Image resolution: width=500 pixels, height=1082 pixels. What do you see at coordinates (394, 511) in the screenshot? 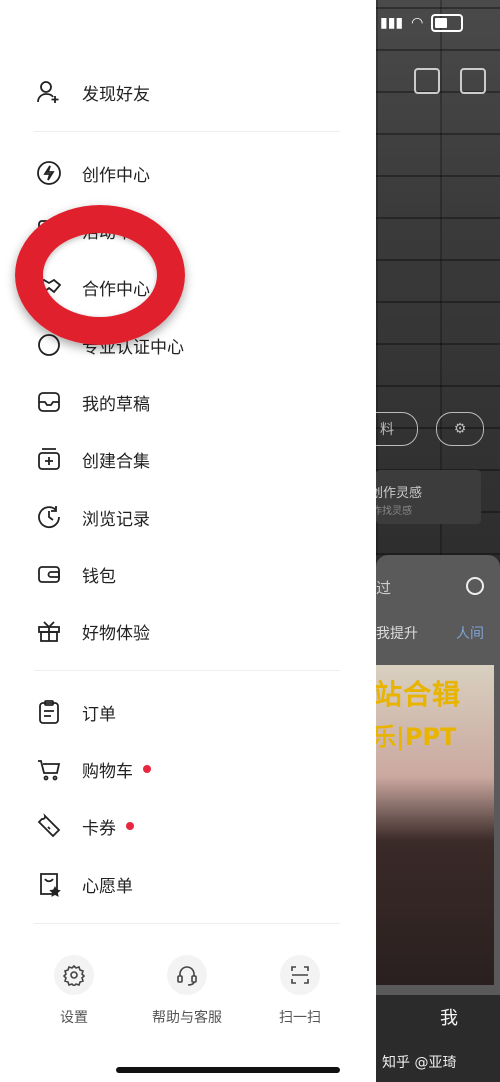
I see `inspiration-subtitle: 作找灵感` at bounding box center [394, 511].